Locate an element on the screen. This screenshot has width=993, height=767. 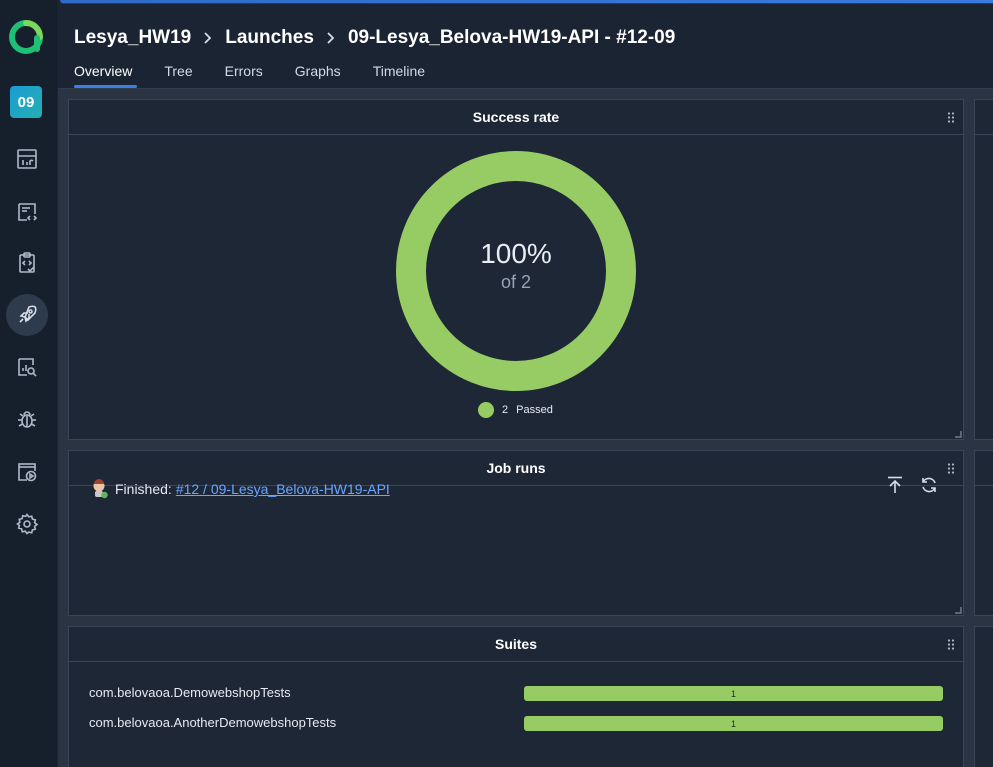
upload-icon is located at coordinates (895, 485).